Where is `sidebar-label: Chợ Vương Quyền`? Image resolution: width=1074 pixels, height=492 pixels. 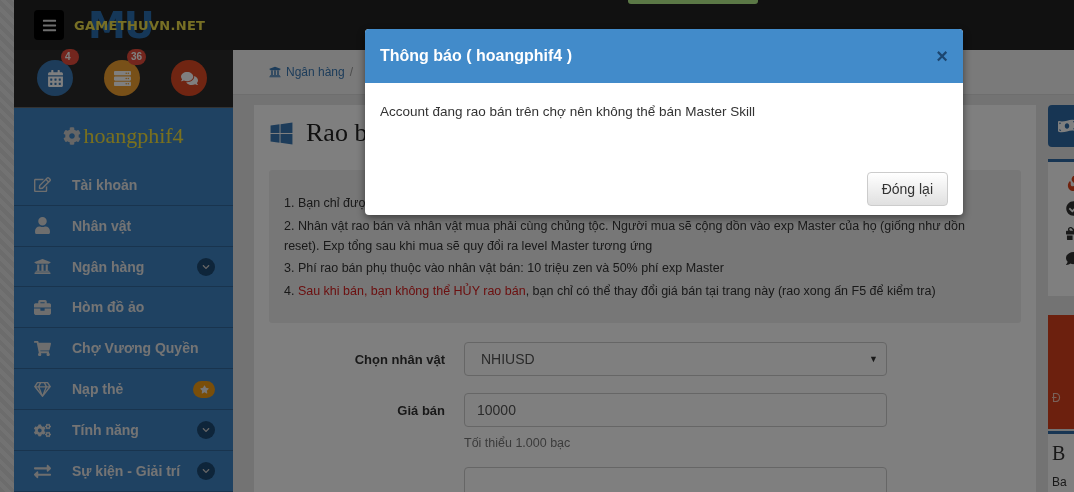 sidebar-label: Chợ Vương Quyền is located at coordinates (136, 348).